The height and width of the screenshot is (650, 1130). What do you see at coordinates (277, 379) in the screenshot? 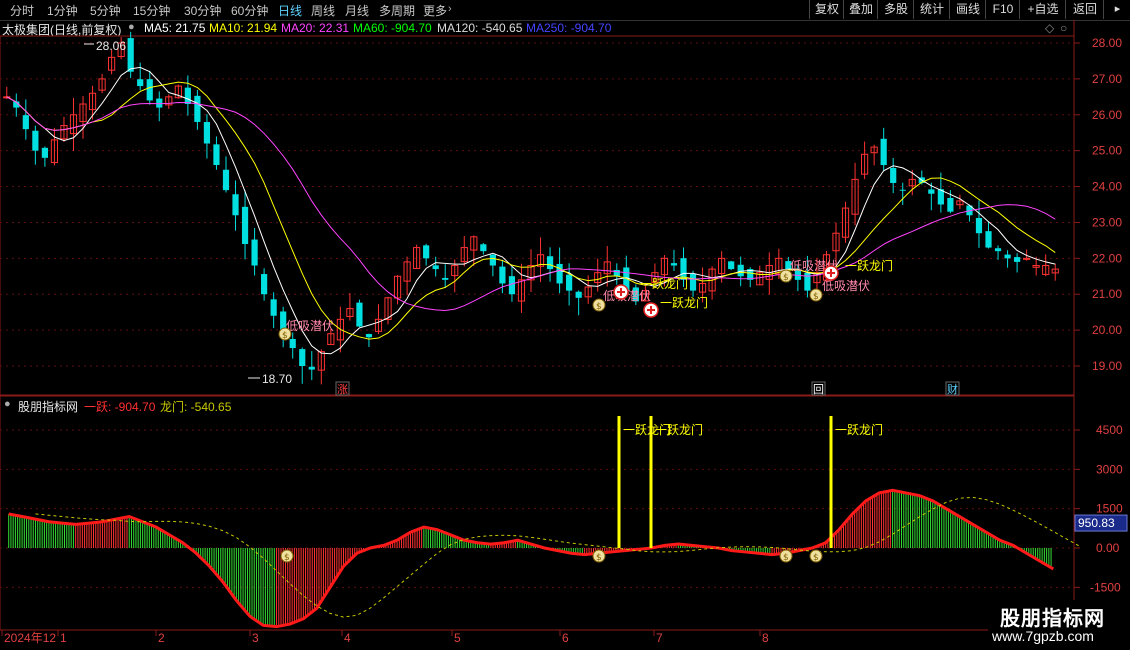
I see `low-price-label: 18.70` at bounding box center [277, 379].